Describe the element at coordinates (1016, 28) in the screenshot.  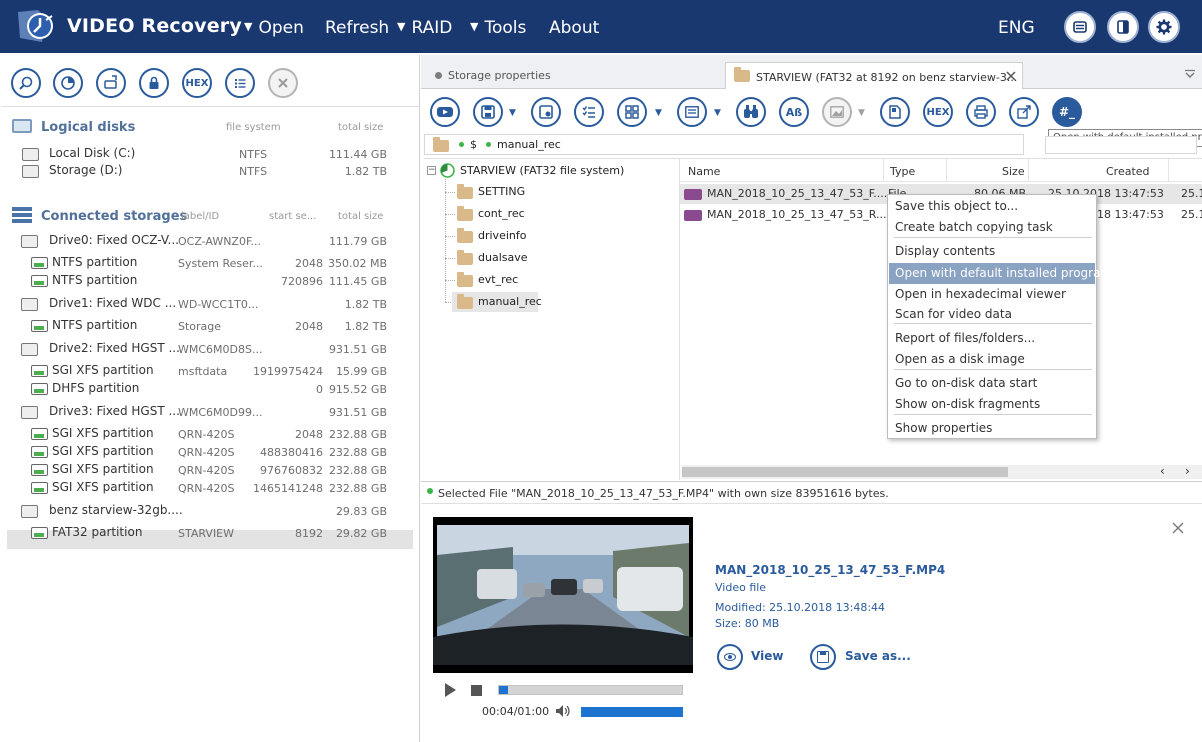
I see `language-selector: ENG` at that location.